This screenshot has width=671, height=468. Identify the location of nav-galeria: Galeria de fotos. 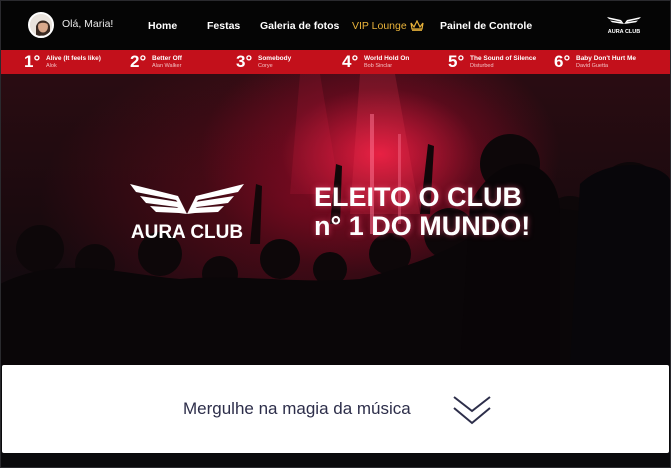
(299, 26).